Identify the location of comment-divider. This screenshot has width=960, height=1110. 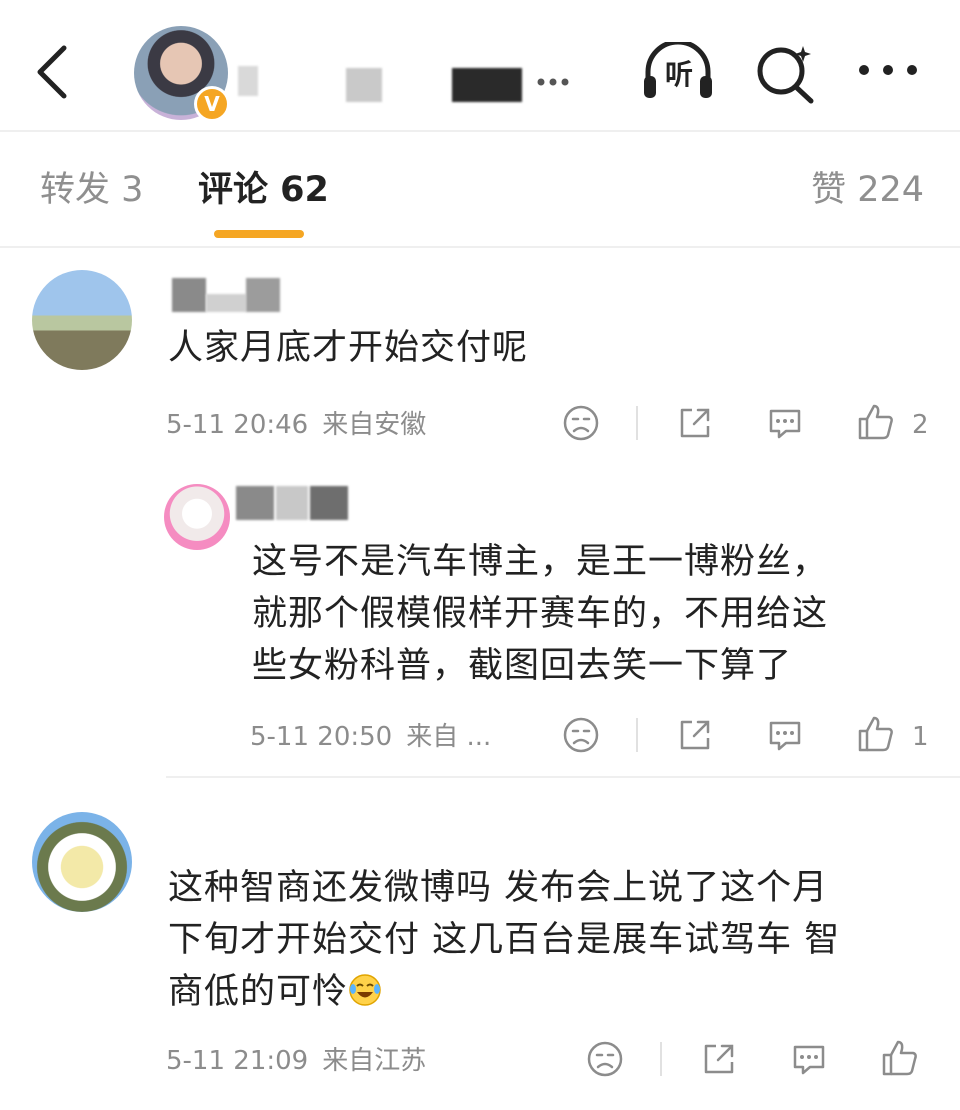
(563, 777).